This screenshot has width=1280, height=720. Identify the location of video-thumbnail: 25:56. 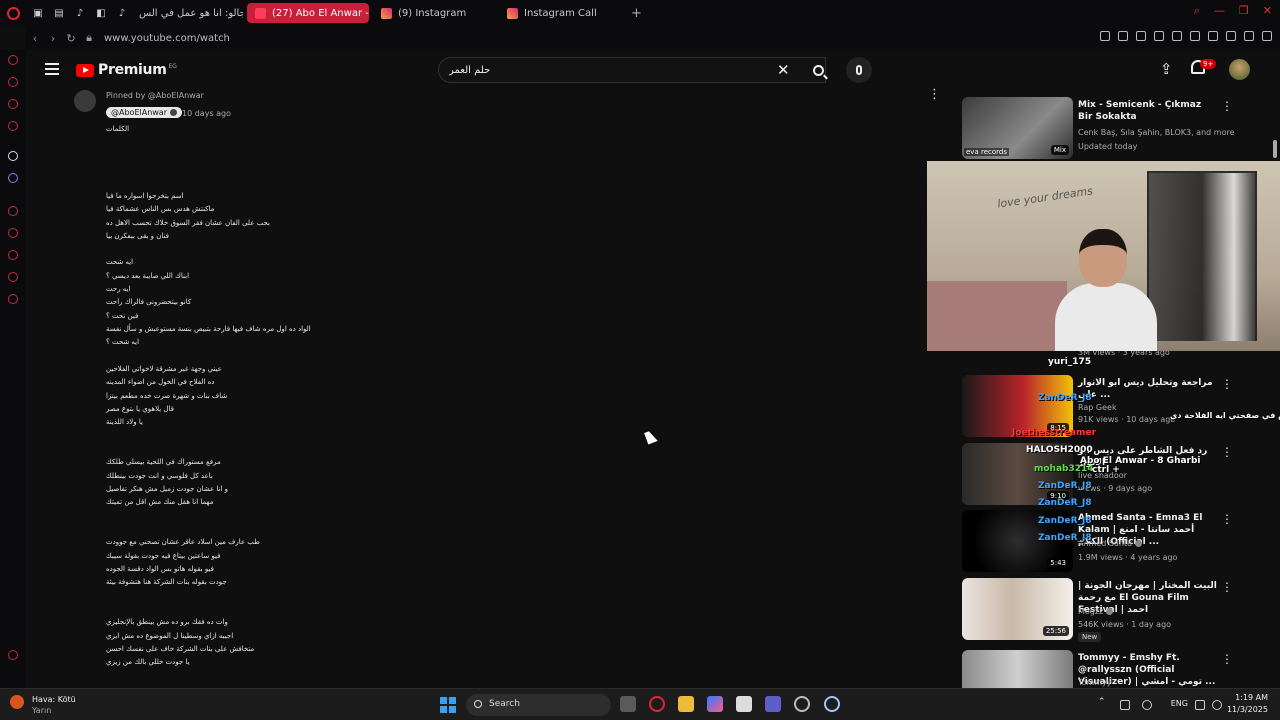
(1017, 609).